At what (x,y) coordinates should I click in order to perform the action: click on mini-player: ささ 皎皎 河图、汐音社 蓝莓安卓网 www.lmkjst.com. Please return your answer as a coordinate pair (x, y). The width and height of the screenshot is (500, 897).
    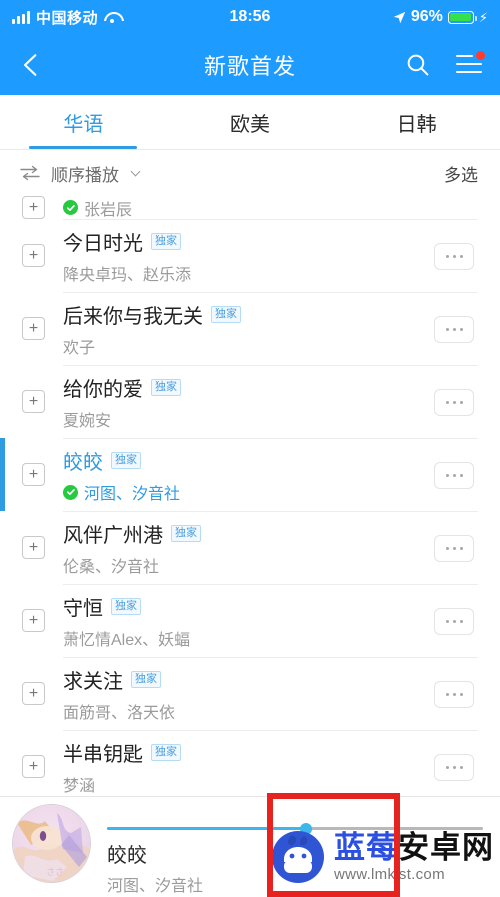
    Looking at the image, I should click on (250, 845).